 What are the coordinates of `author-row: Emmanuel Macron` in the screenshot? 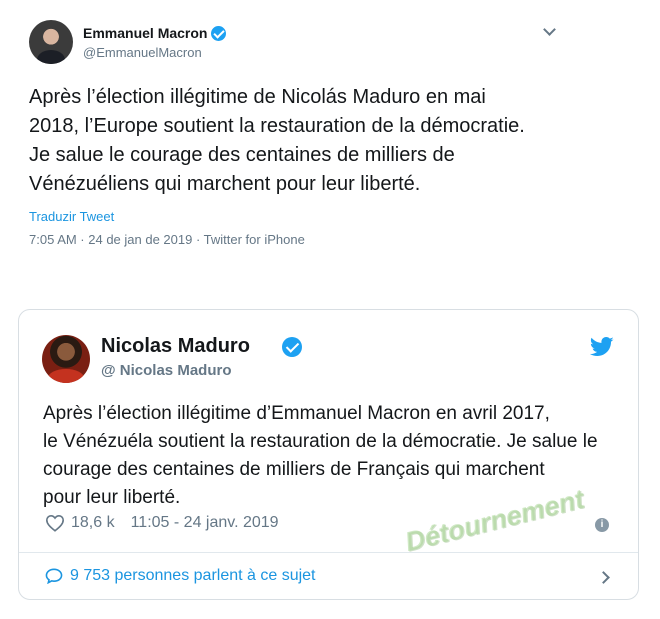 It's located at (155, 33).